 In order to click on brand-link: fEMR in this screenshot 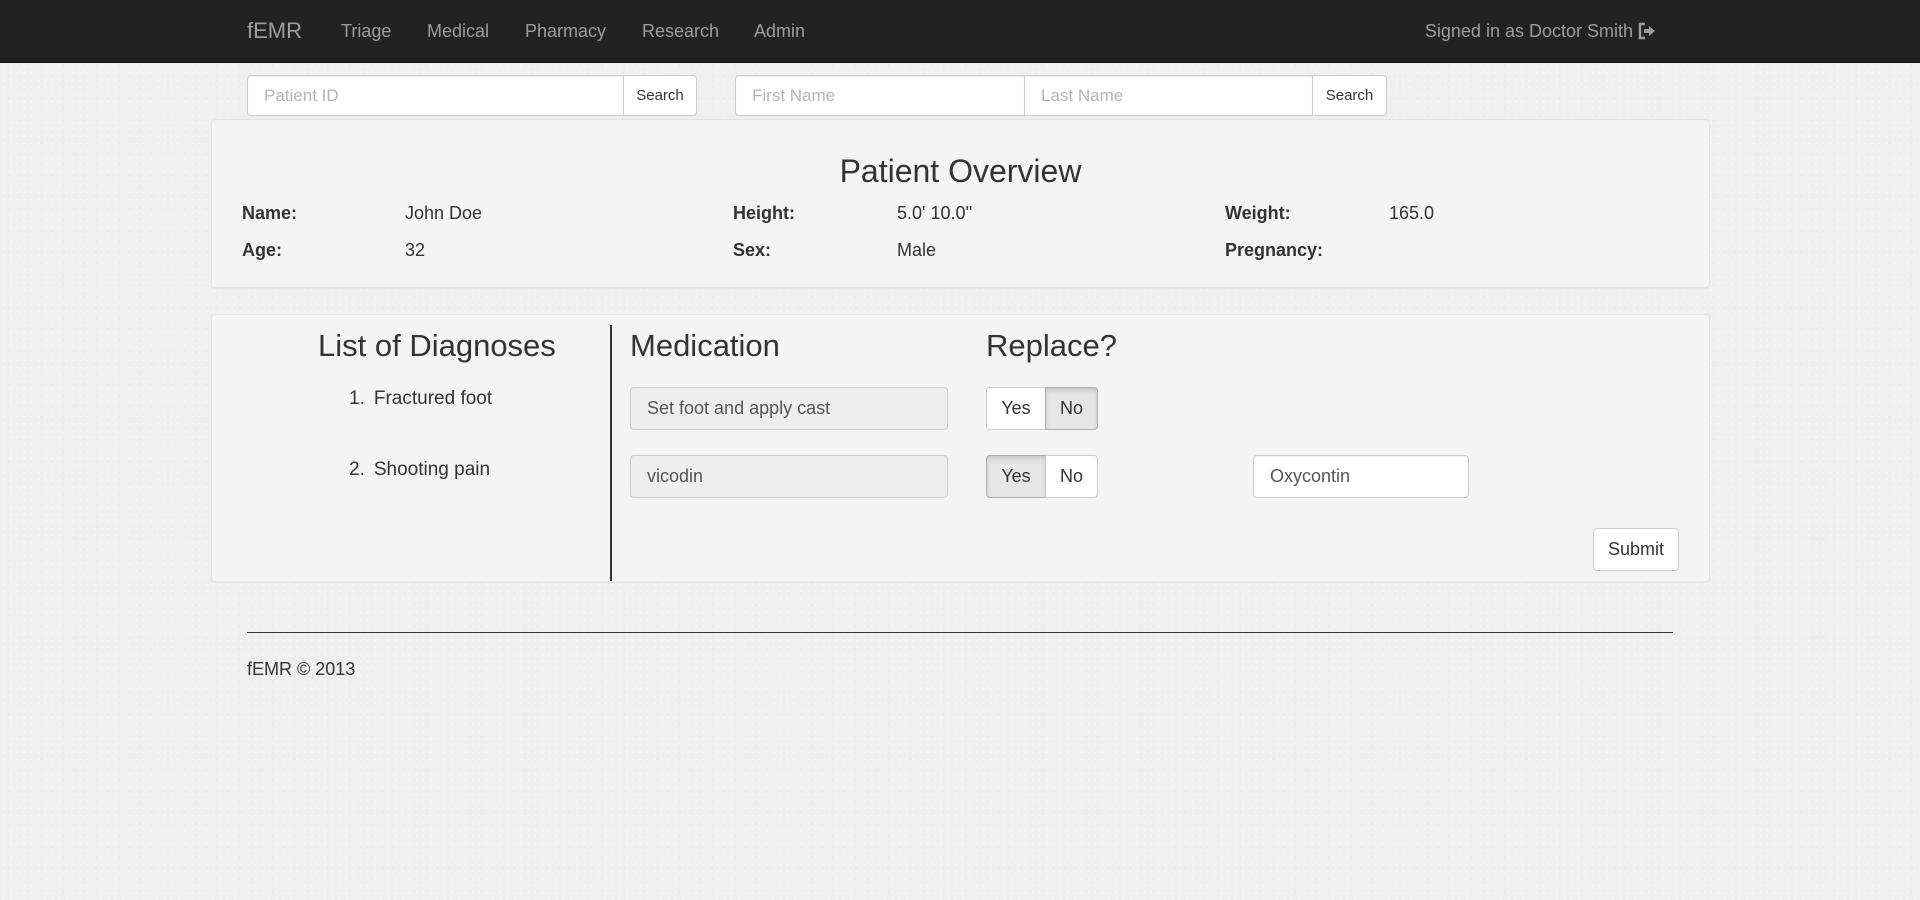, I will do `click(274, 31)`.